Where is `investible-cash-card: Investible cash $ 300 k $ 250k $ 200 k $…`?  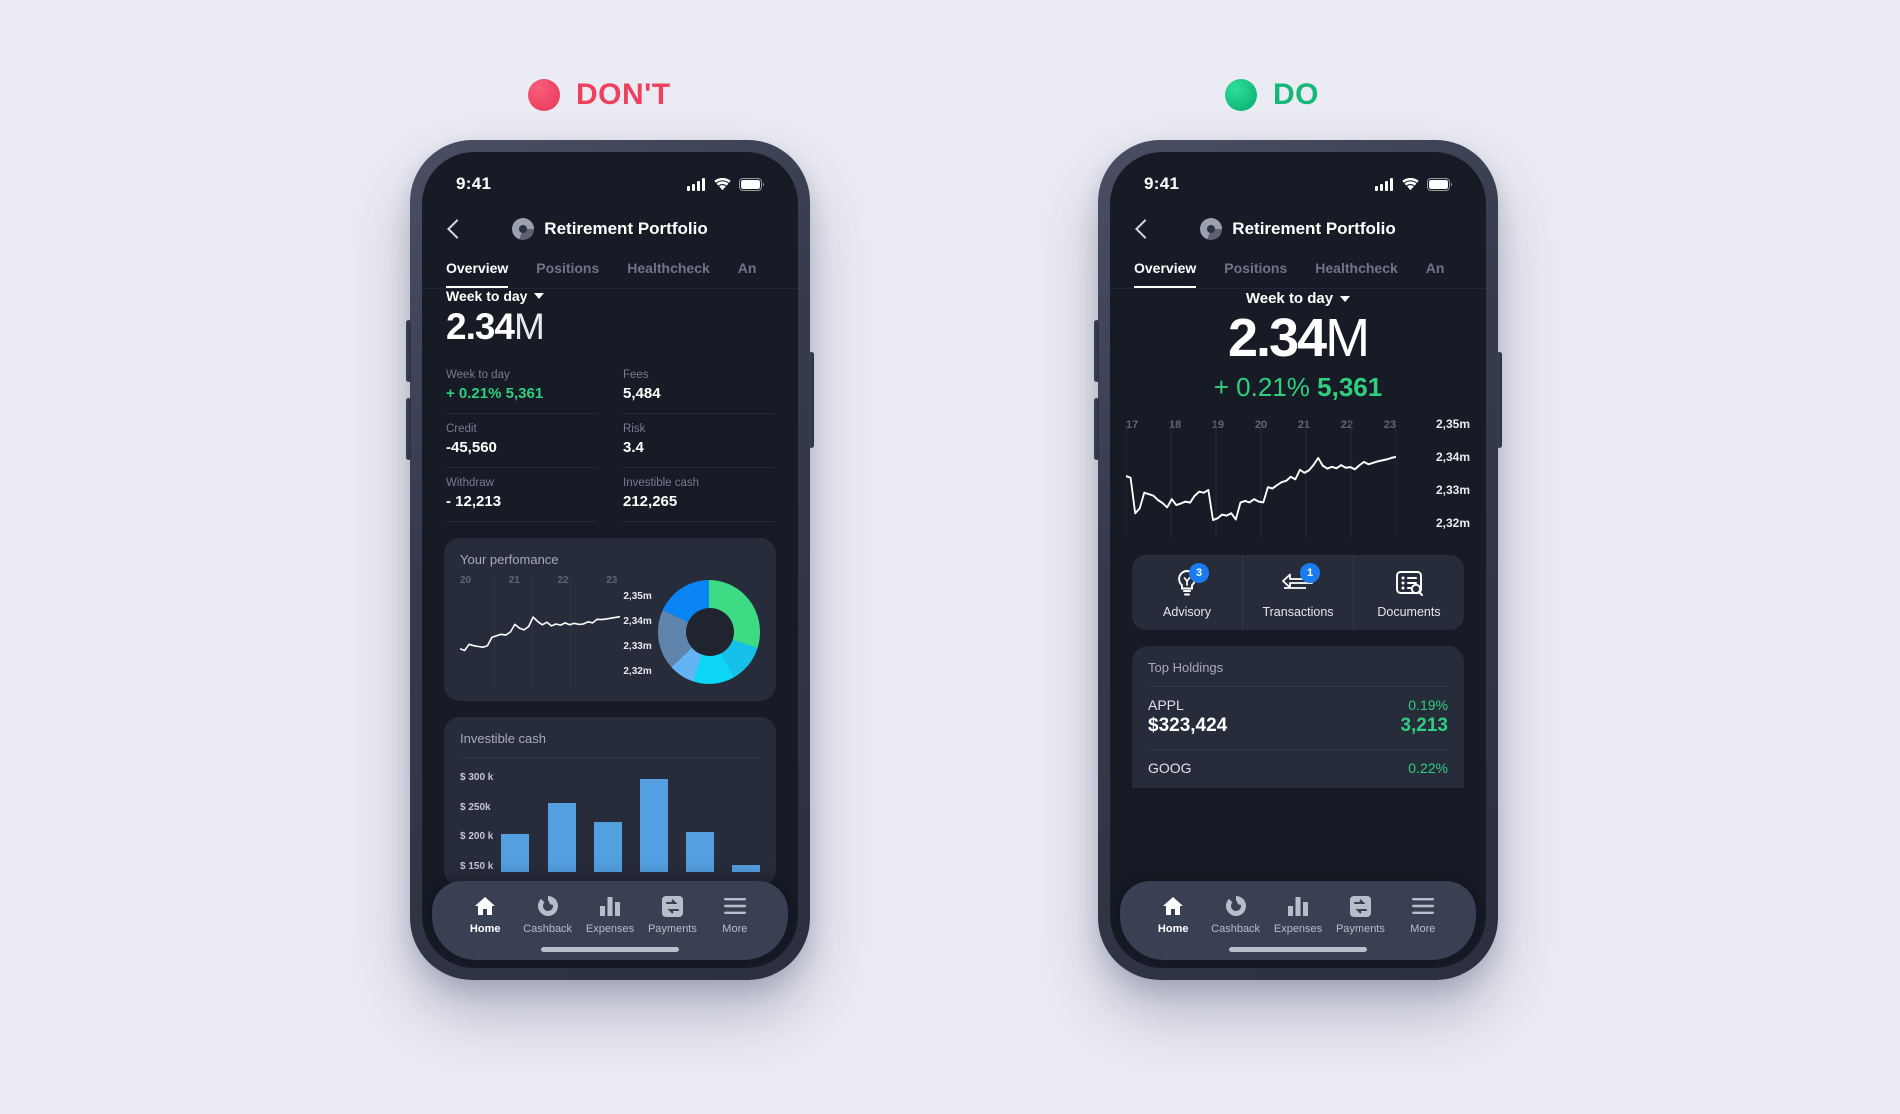 investible-cash-card: Investible cash $ 300 k $ 250k $ 200 k $… is located at coordinates (610, 801).